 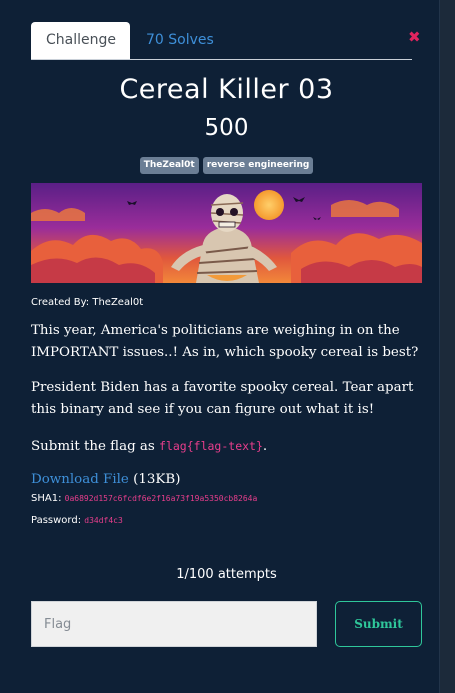 What do you see at coordinates (95, 446) in the screenshot?
I see `flag-format-prefix: Submit the flag as` at bounding box center [95, 446].